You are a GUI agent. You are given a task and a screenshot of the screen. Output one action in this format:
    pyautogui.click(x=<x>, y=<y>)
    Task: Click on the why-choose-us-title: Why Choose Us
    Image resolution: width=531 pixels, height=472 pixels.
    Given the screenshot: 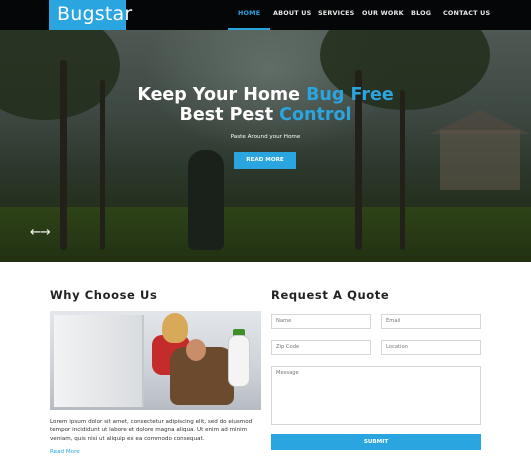 What is the action you would take?
    pyautogui.click(x=104, y=295)
    